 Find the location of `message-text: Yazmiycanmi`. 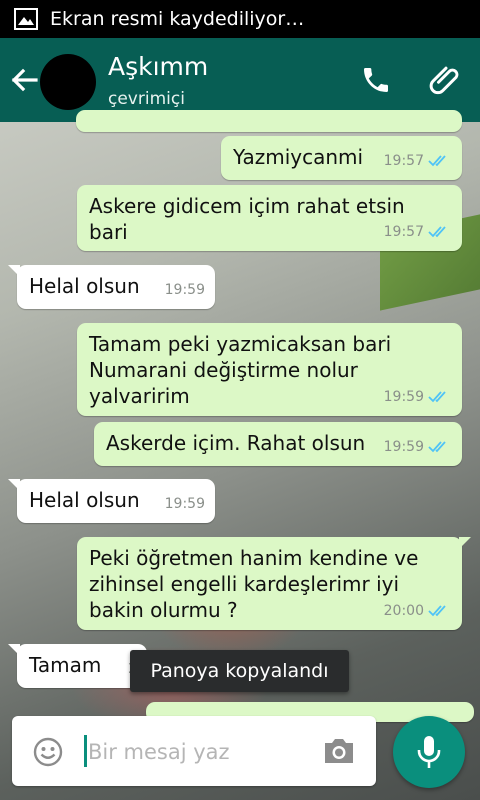

message-text: Yazmiycanmi is located at coordinates (298, 157).